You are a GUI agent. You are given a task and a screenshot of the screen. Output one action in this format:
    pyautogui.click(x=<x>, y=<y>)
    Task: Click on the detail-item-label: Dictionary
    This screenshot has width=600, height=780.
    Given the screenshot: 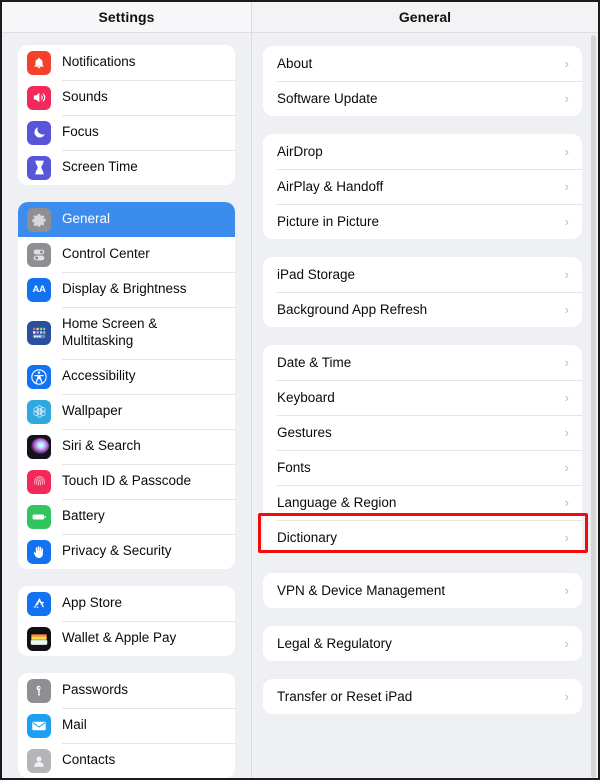 What is the action you would take?
    pyautogui.click(x=307, y=537)
    